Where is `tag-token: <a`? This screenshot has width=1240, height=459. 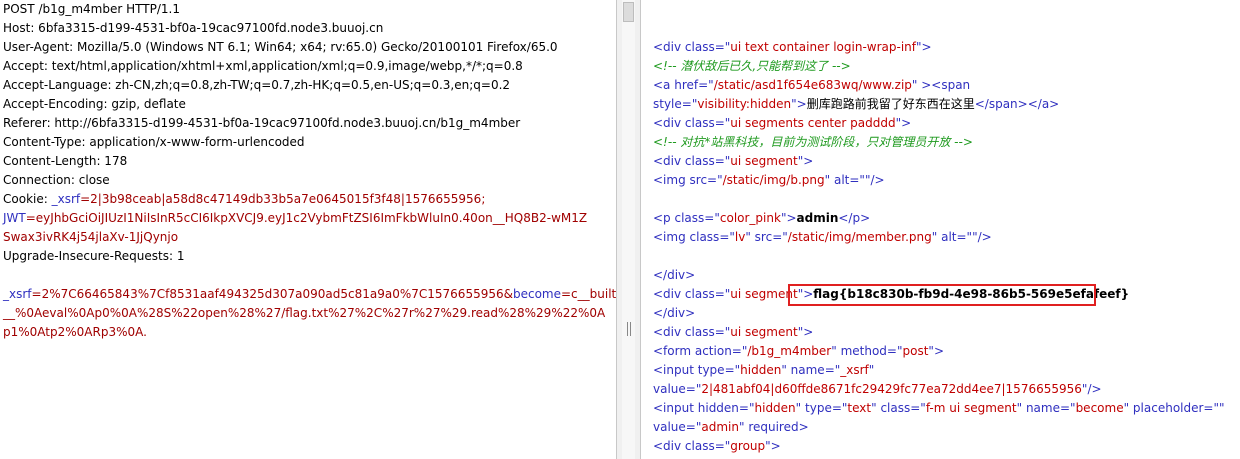 tag-token: <a is located at coordinates (664, 85).